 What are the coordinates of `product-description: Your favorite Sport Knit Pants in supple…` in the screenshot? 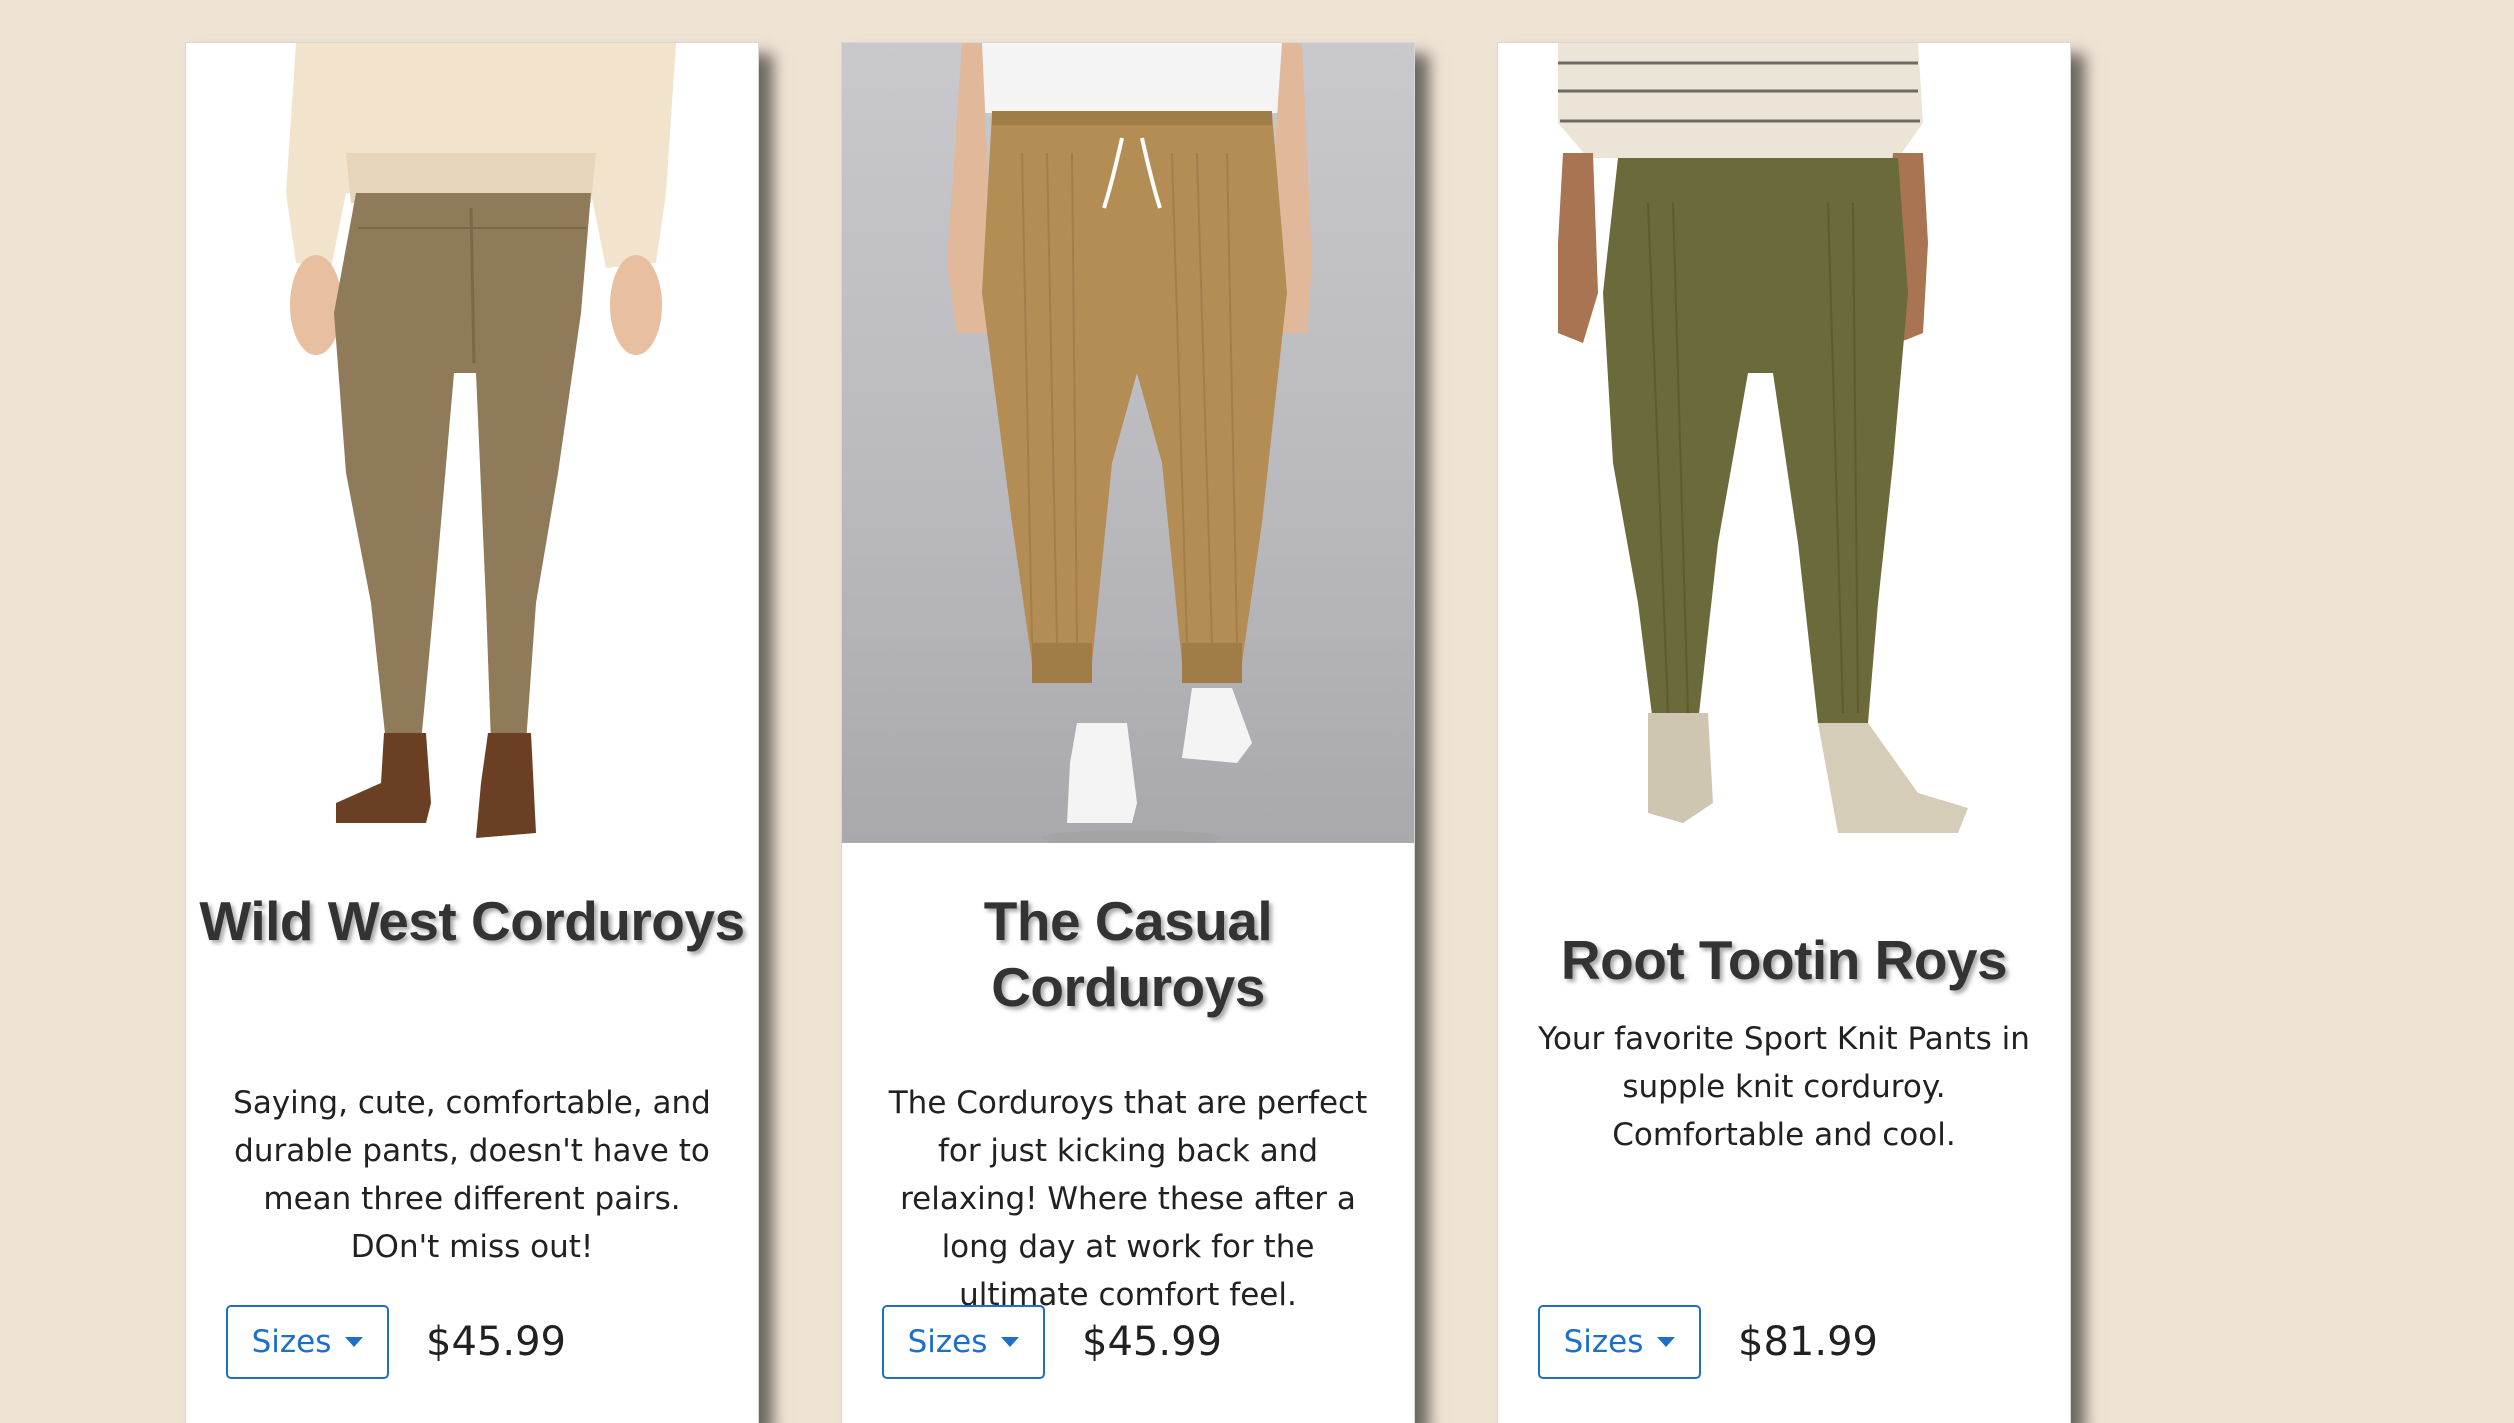 It's located at (1784, 1087).